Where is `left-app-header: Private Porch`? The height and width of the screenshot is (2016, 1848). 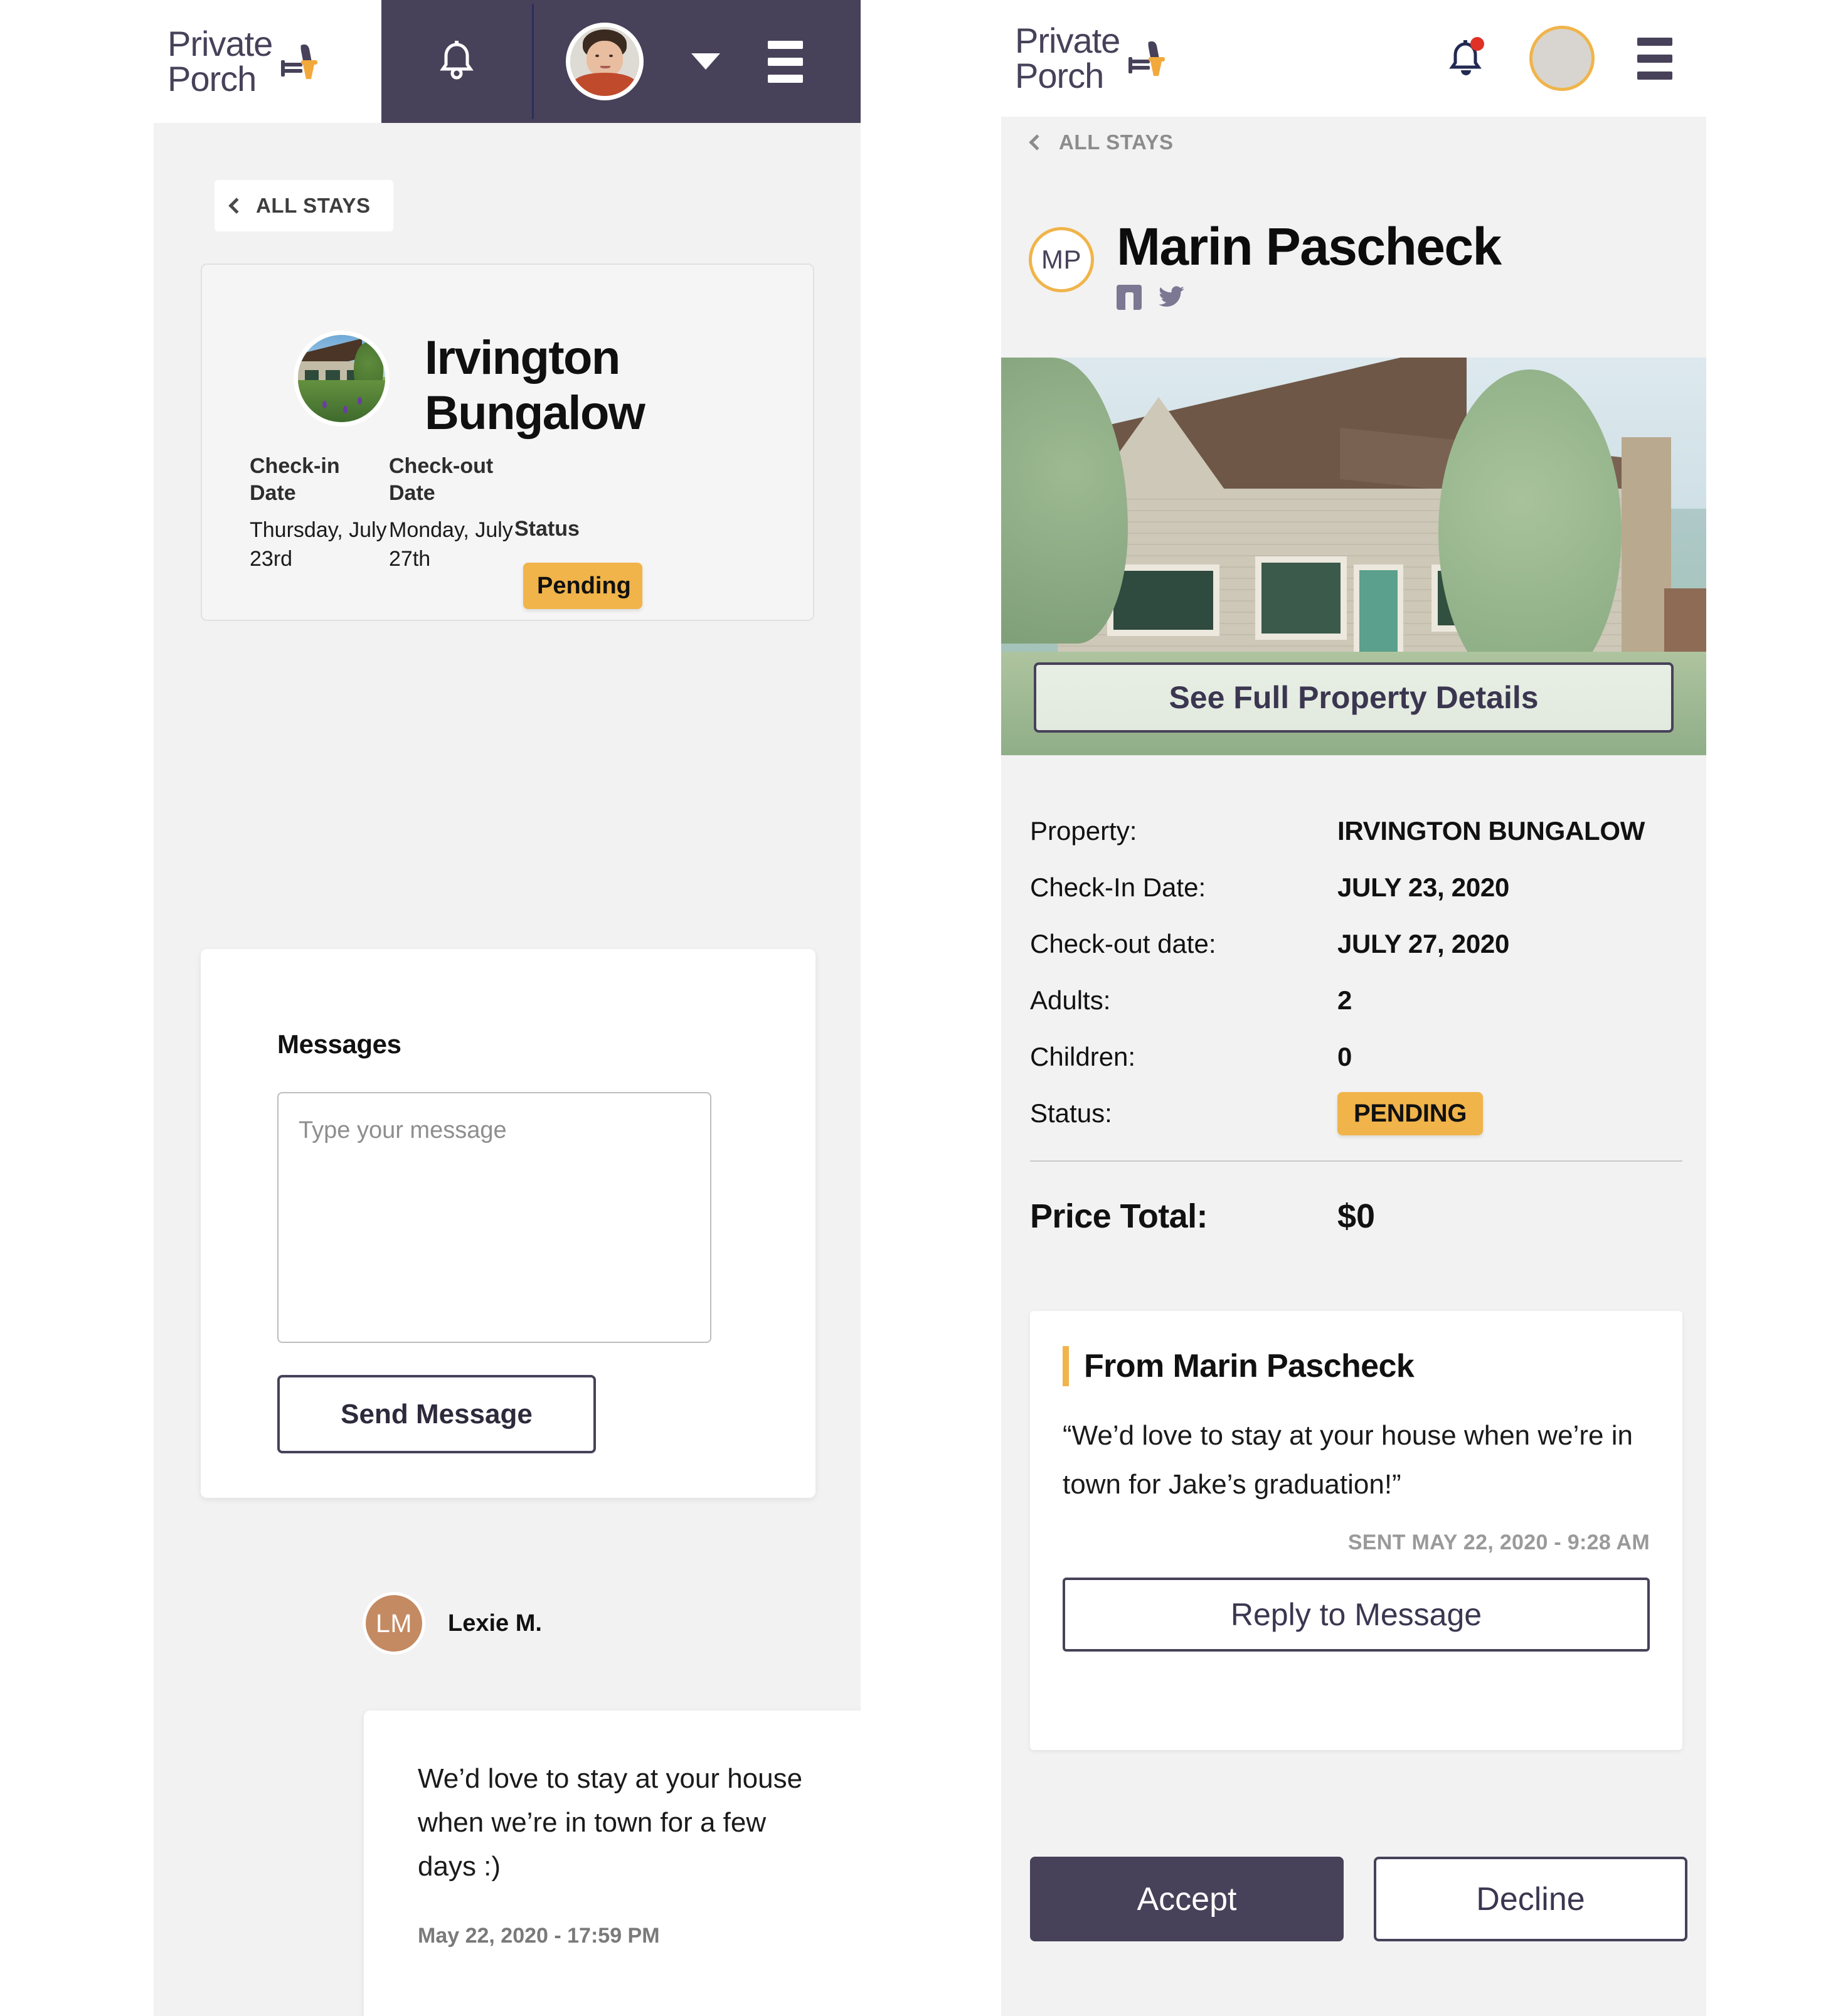
left-app-header: Private Porch is located at coordinates (507, 62).